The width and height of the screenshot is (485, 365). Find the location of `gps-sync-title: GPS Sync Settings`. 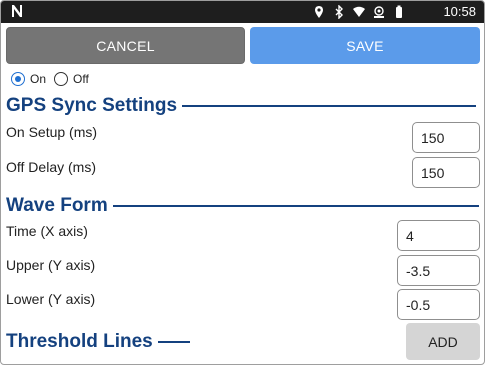

gps-sync-title: GPS Sync Settings is located at coordinates (92, 105).